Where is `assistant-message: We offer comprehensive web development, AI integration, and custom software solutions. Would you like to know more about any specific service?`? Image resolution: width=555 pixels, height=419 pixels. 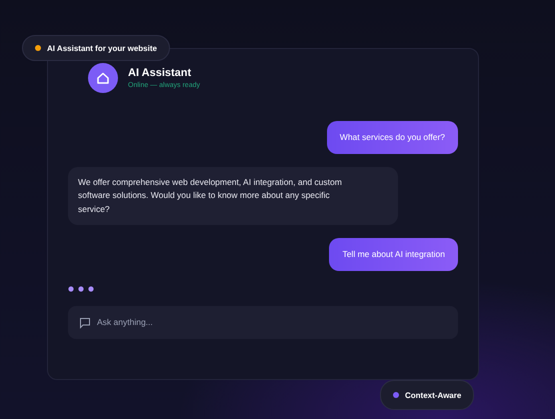 assistant-message: We offer comprehensive web development, AI integration, and custom software solutions. Would you like to know more about any specific service? is located at coordinates (233, 196).